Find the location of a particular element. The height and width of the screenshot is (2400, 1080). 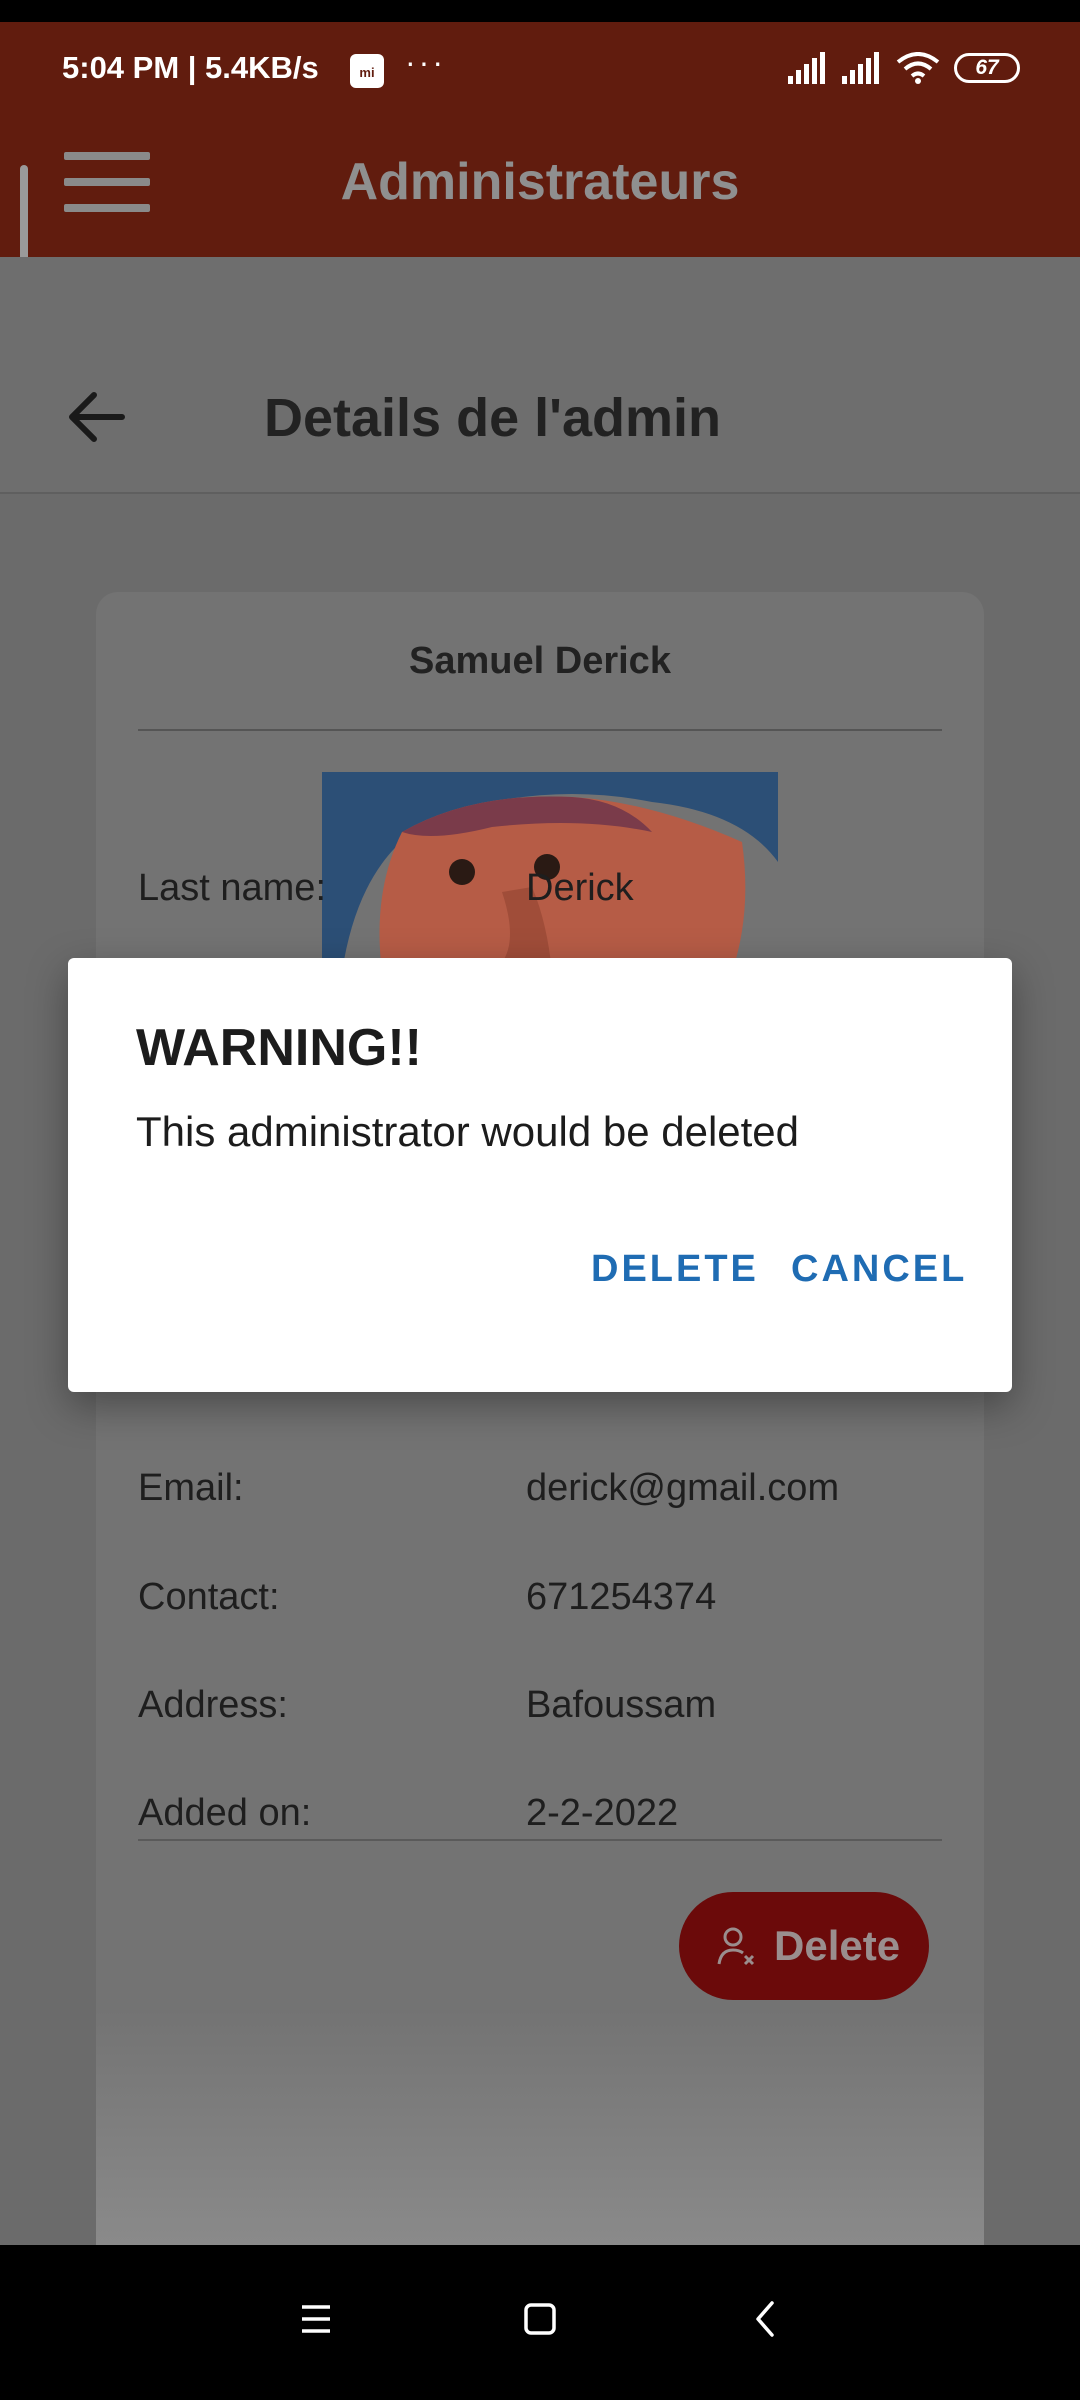

confirm-delete-button: DELETE is located at coordinates (675, 1269).